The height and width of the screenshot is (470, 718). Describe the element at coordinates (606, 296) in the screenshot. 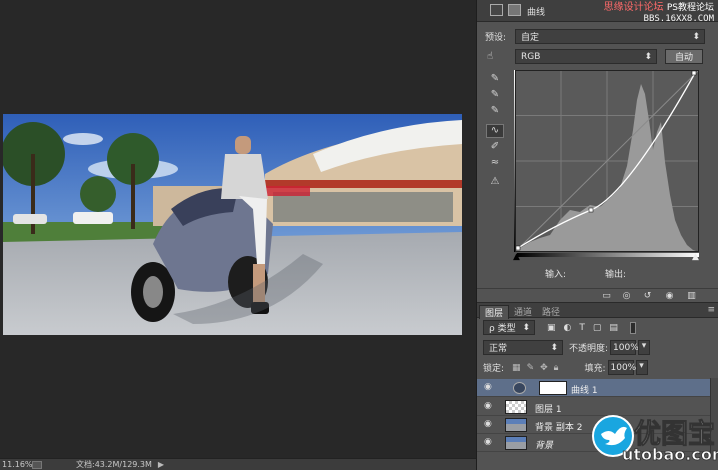

I see `clip-to-layer-icon: ▭` at that location.